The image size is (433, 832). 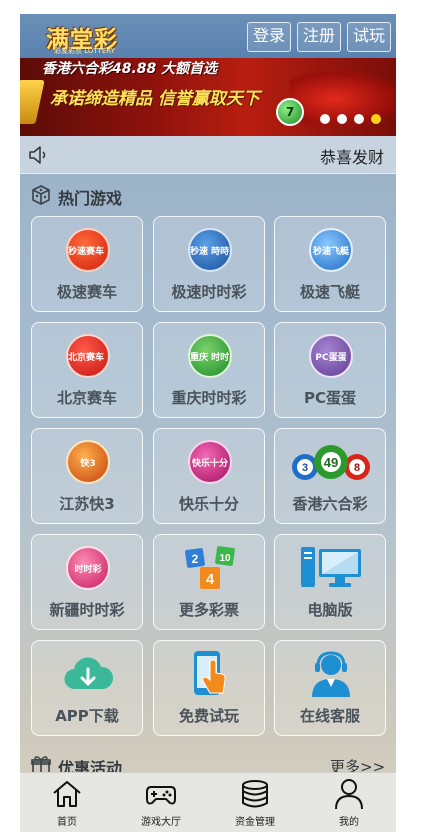 I want to click on hot-games-title: 热门游戏, so click(x=90, y=198).